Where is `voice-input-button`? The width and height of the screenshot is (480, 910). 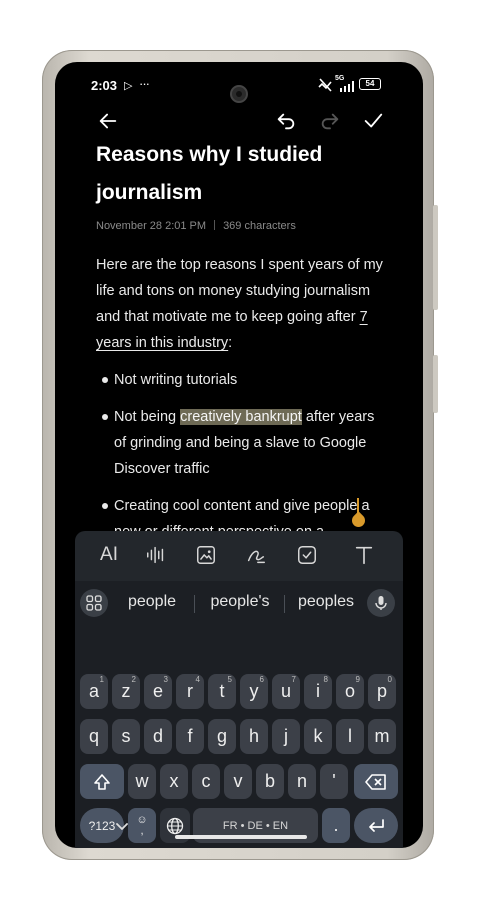
voice-input-button is located at coordinates (381, 603).